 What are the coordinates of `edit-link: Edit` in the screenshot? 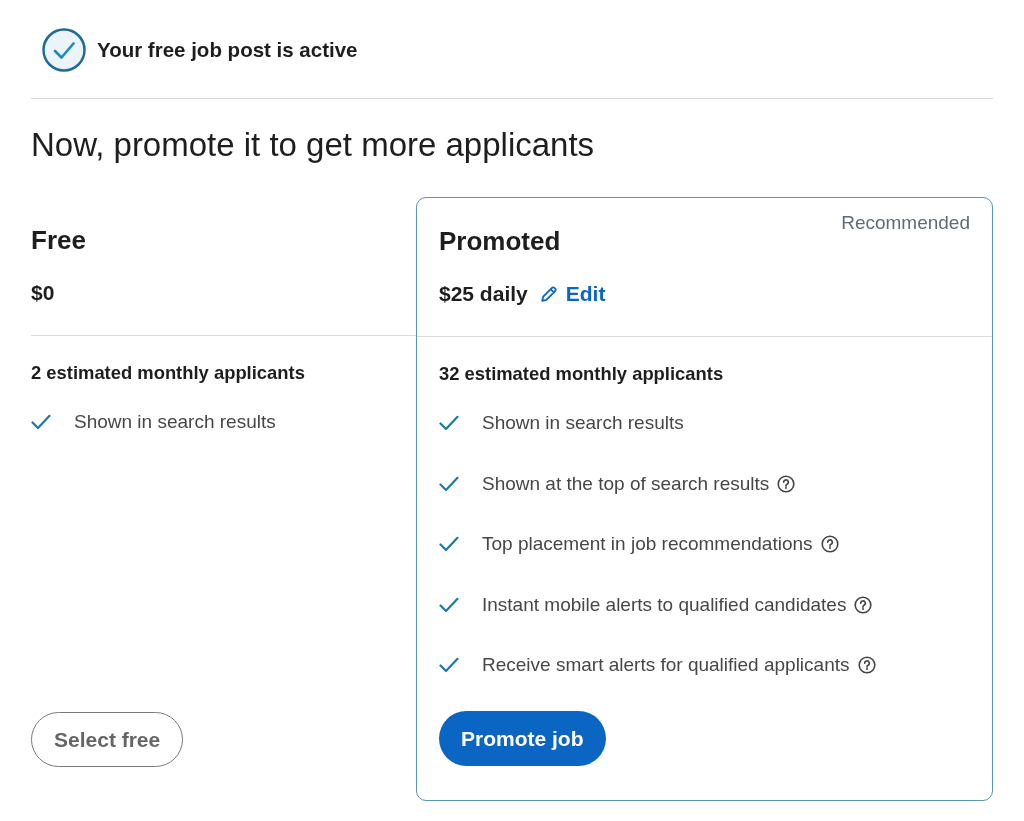 It's located at (572, 294).